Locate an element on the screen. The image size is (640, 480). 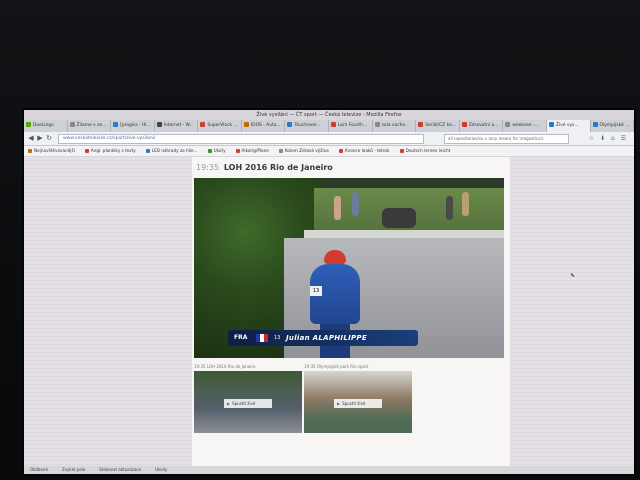
rider-bib-number: 13 is located at coordinates (277, 338).